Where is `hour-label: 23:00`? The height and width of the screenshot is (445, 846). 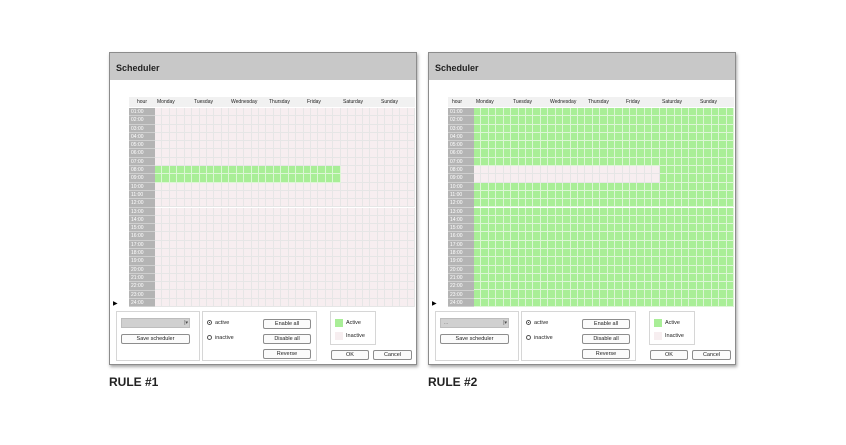
hour-label: 23:00 is located at coordinates (461, 294).